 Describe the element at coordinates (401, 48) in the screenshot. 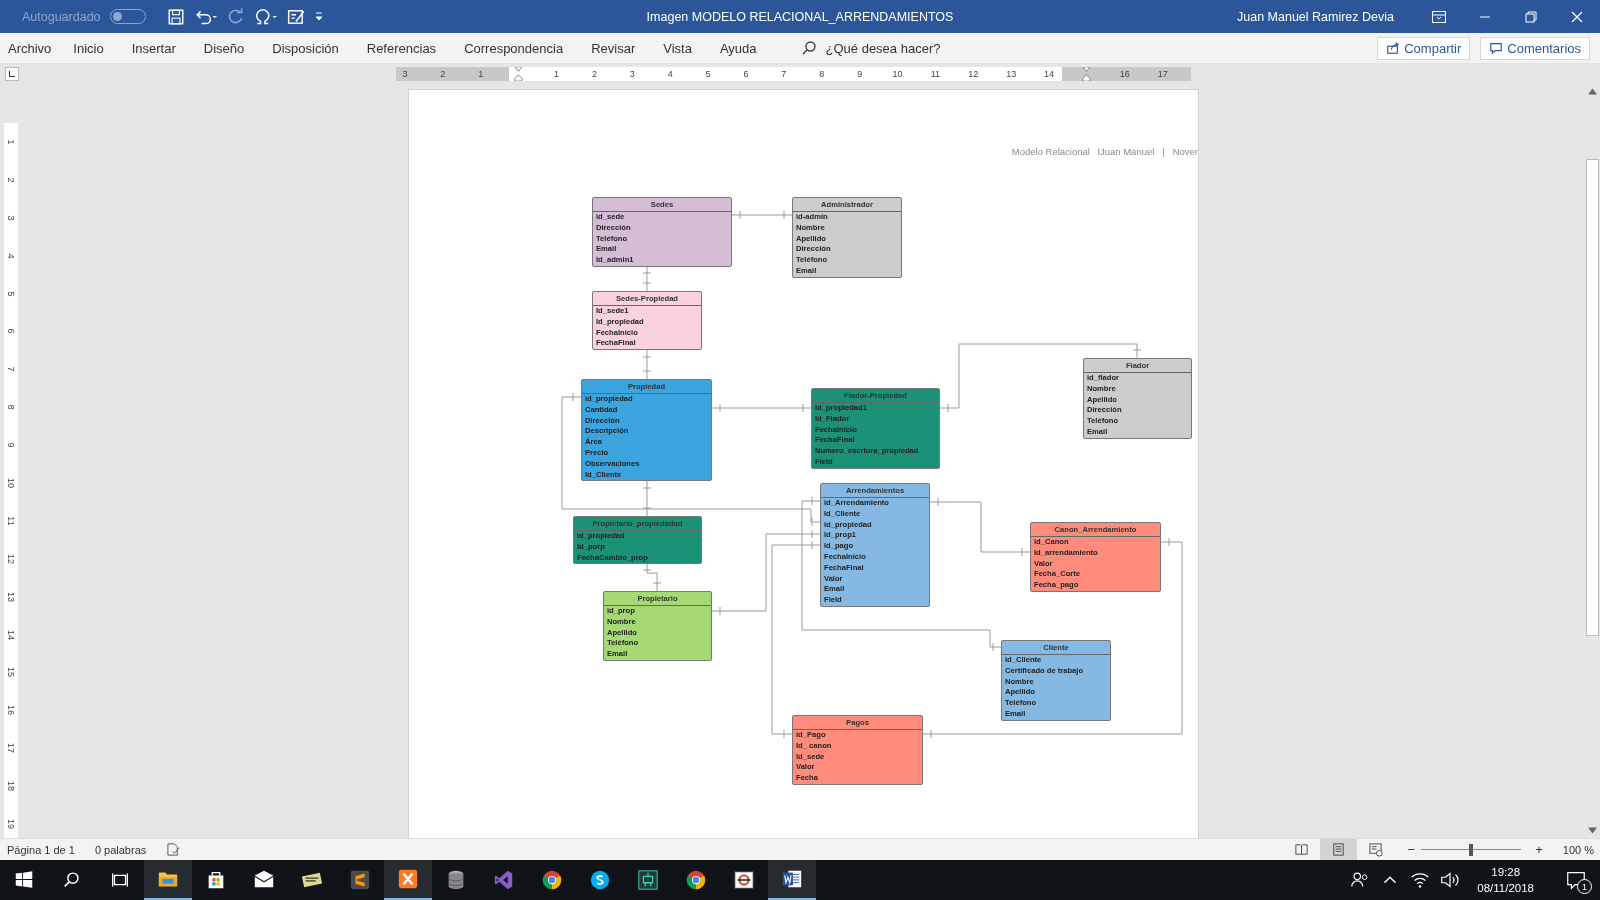

I see `menu-item: Referencias` at that location.